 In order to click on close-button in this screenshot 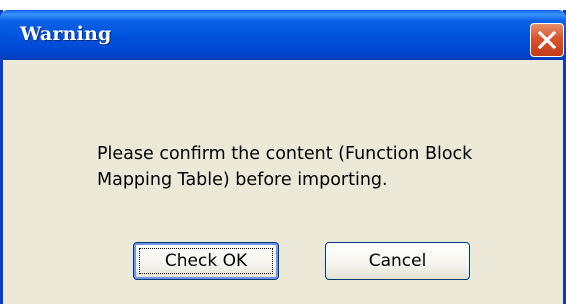, I will do `click(547, 40)`.